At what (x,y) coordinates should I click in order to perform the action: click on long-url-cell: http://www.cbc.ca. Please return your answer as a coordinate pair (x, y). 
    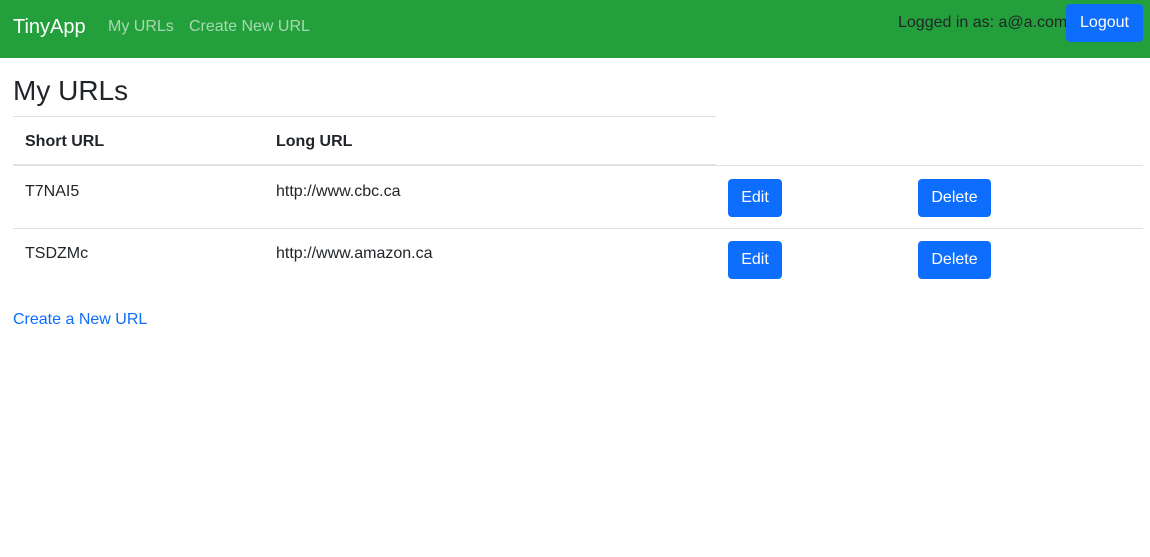
    Looking at the image, I should click on (338, 191).